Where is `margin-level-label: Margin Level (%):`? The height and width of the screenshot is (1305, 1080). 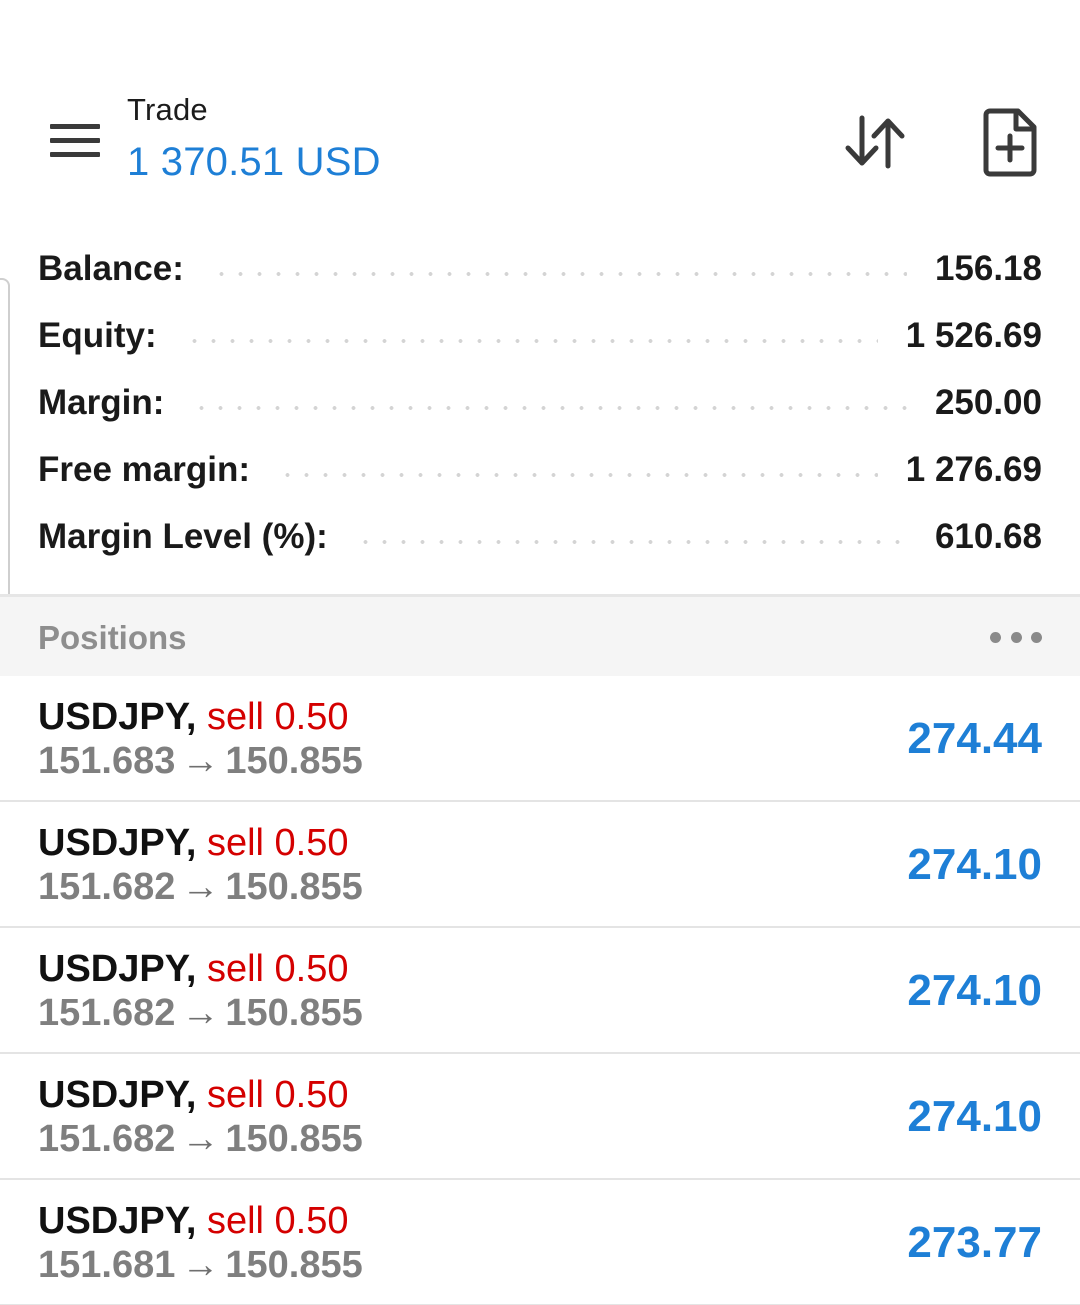 margin-level-label: Margin Level (%): is located at coordinates (183, 536).